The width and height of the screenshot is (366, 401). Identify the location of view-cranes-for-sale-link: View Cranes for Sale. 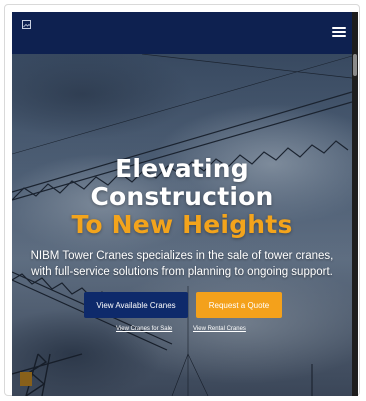
(144, 329).